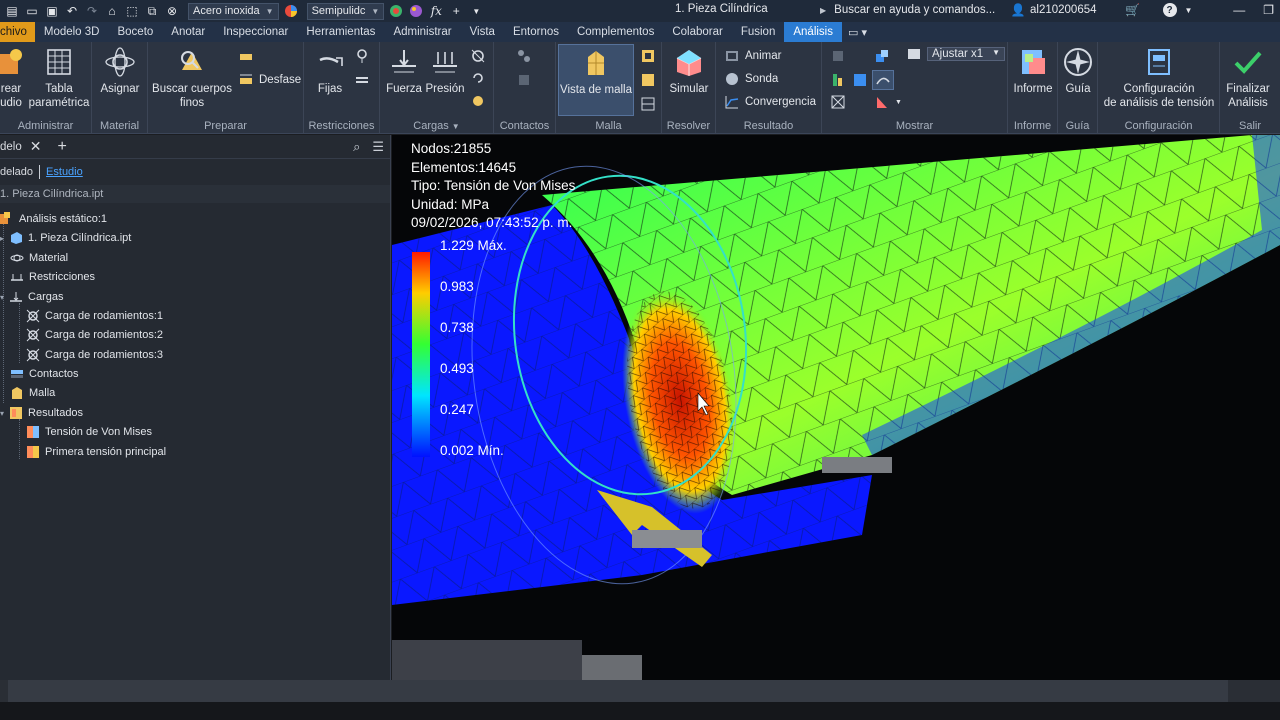  I want to click on tree-item-analysis: Análisis estático:1, so click(53, 219).